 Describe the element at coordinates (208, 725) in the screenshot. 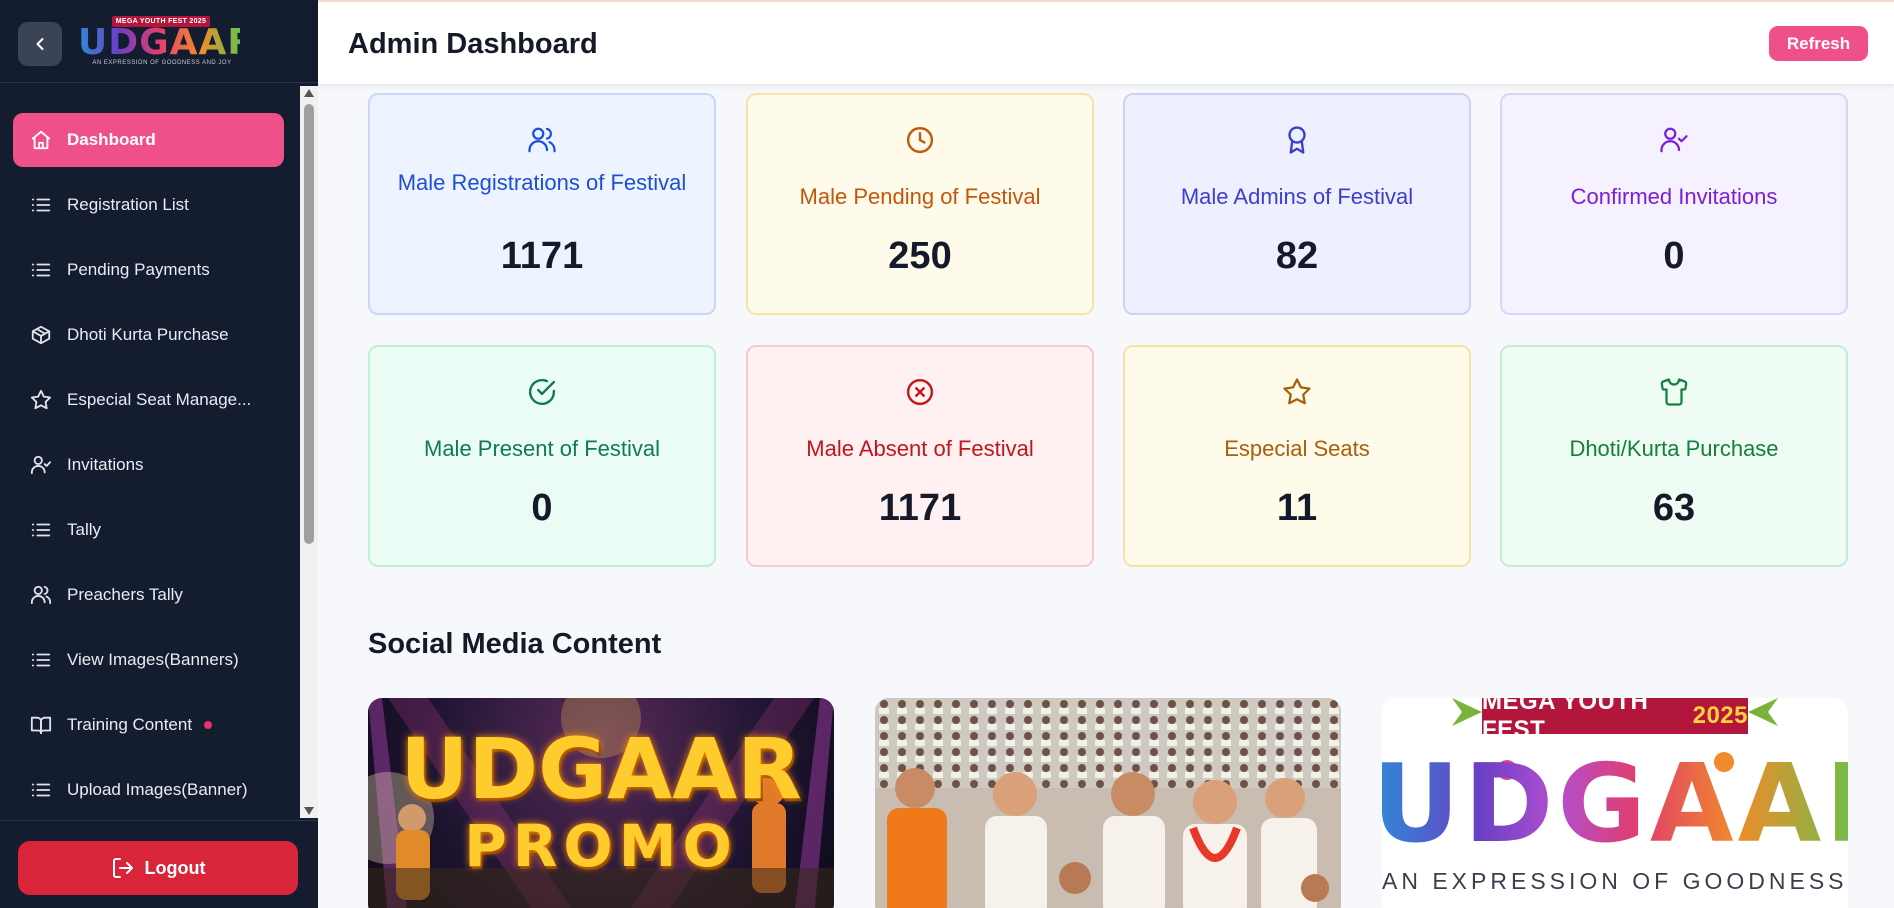

I see `notification-dot` at that location.